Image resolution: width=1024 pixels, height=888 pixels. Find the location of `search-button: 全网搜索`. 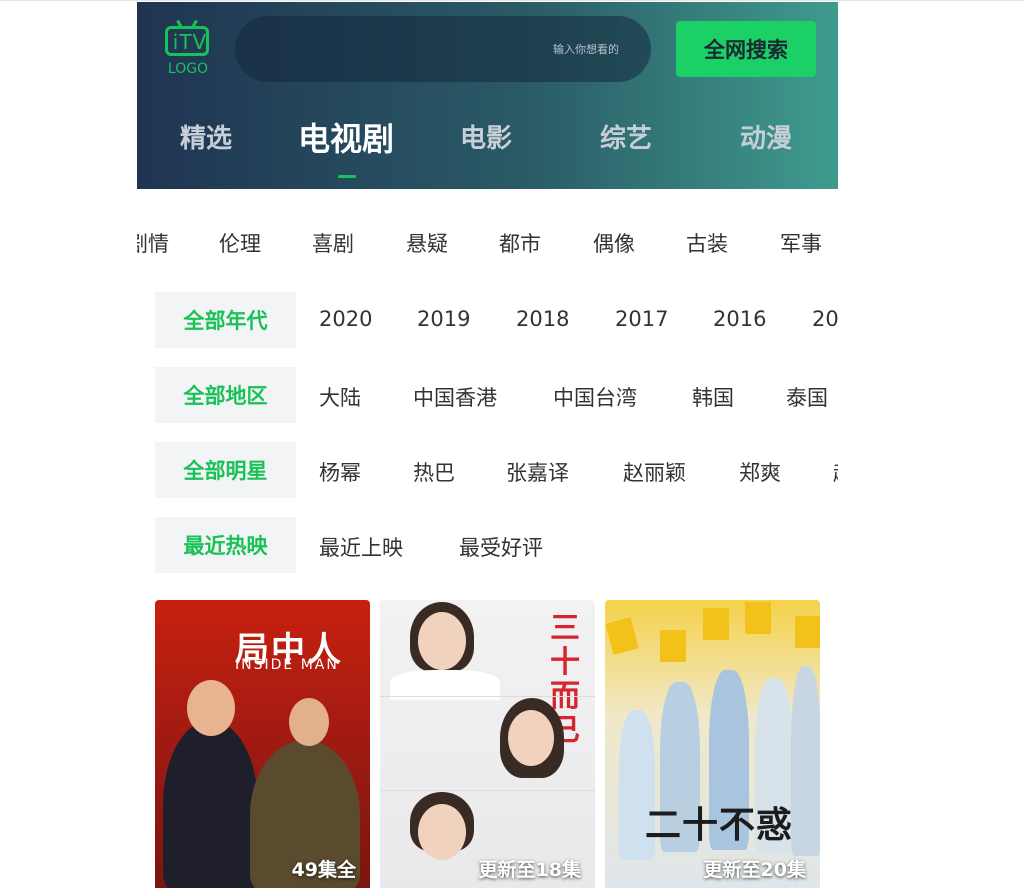

search-button: 全网搜索 is located at coordinates (746, 49).